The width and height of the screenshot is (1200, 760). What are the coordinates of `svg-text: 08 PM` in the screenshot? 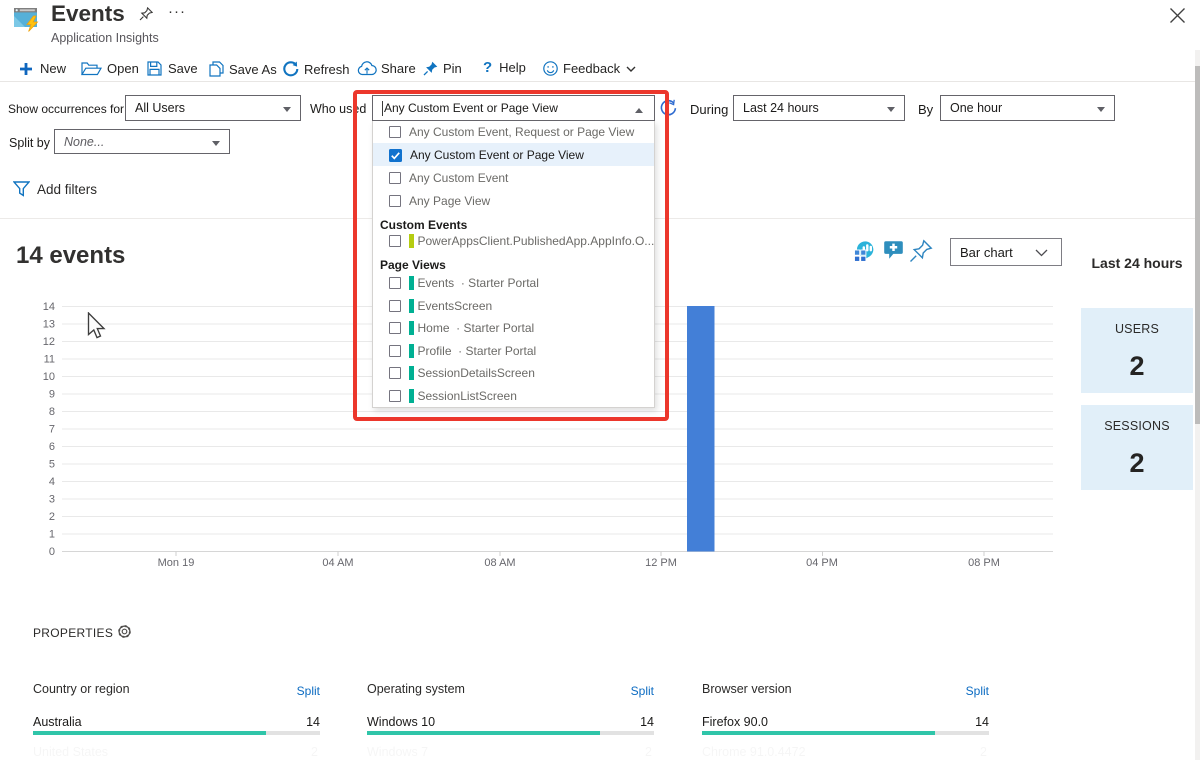 It's located at (984, 563).